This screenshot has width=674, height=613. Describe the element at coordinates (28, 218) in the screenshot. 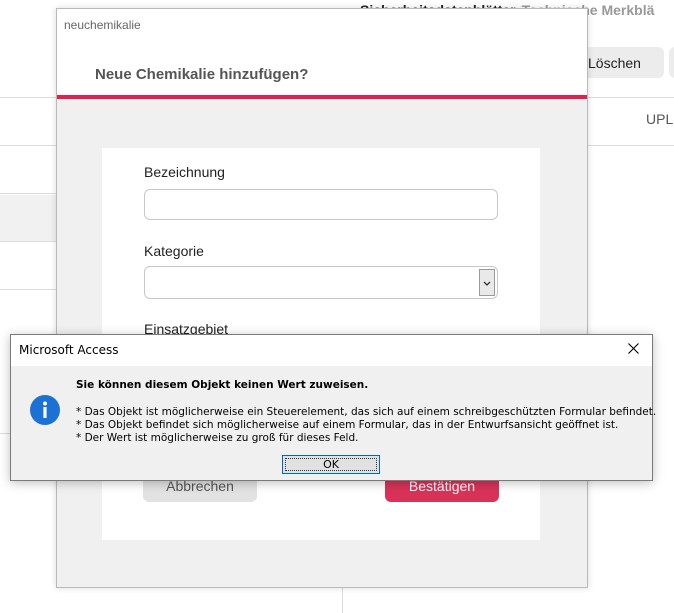

I see `background-row-highlight` at that location.